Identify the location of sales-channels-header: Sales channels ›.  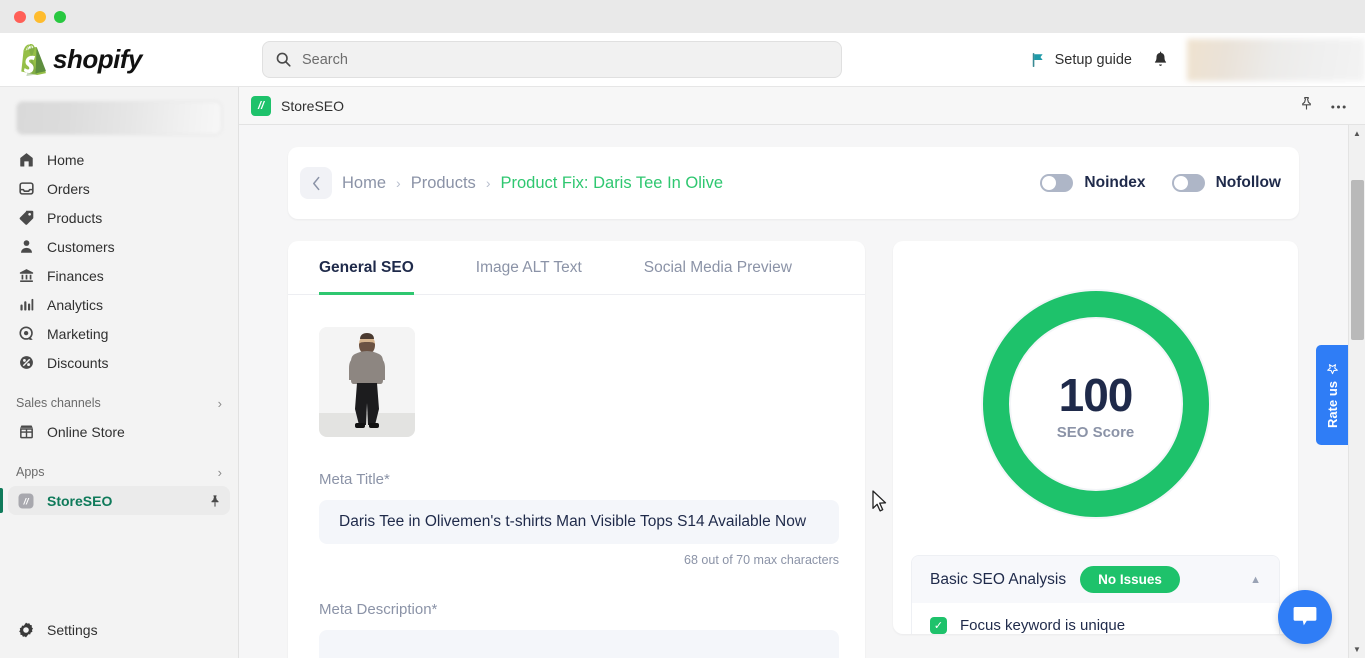
(119, 403).